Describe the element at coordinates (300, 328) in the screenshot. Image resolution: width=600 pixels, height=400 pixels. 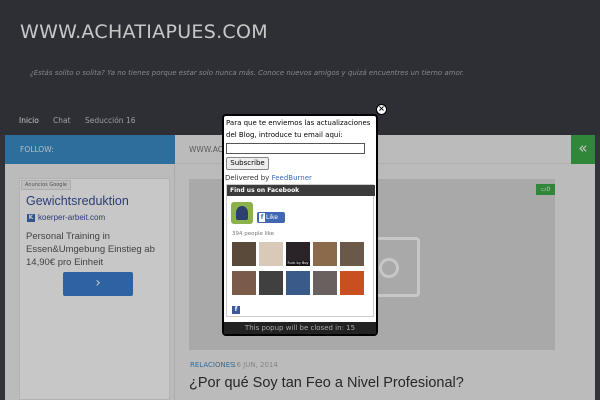
I see `popup-countdown: This popup will be closed in: 15` at that location.